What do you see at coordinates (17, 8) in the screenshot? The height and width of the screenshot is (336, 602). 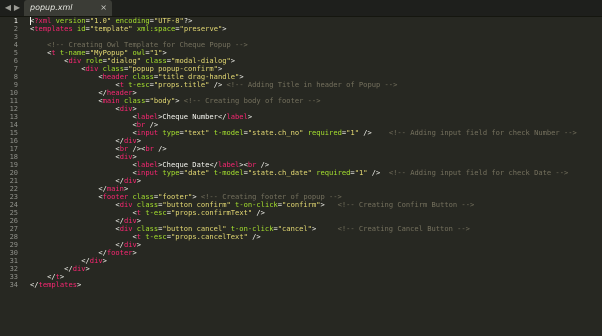 I see `tab-next-arrow-icon: ▶` at bounding box center [17, 8].